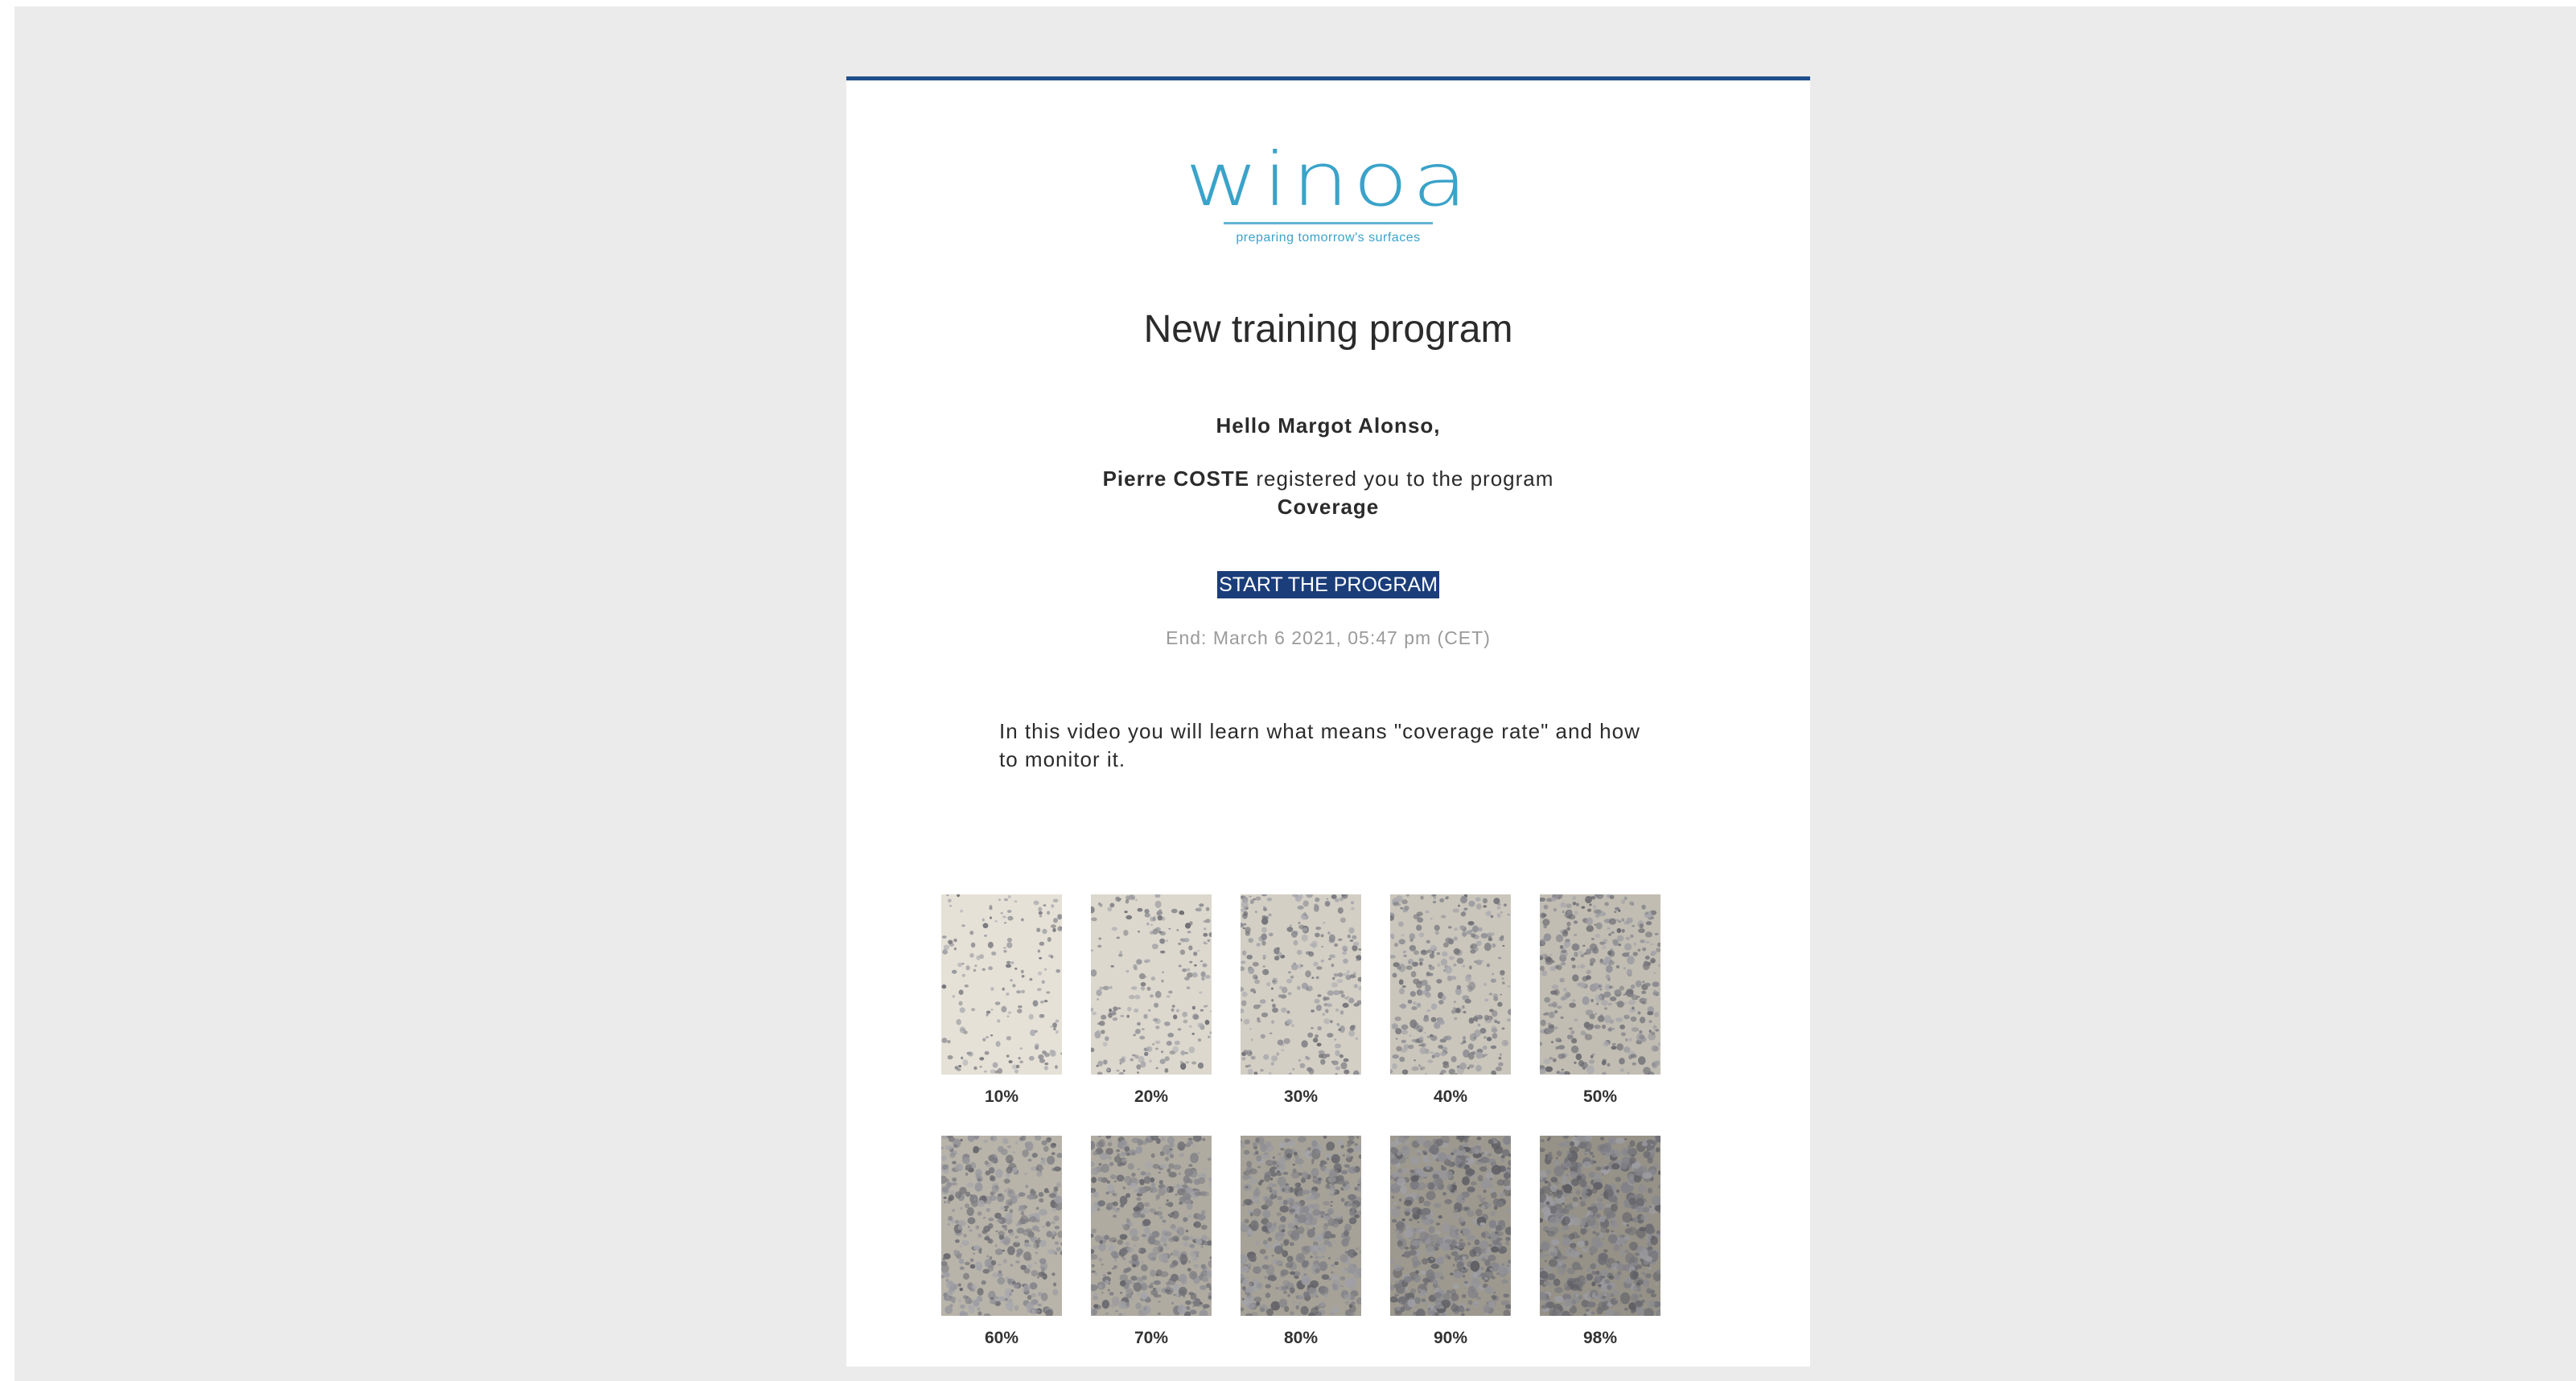 This screenshot has width=2576, height=1381. I want to click on coverage-samples-grid: 10% 20% 30% 40% 50% 60% 70% 80% 90% 98%, so click(1326, 1129).